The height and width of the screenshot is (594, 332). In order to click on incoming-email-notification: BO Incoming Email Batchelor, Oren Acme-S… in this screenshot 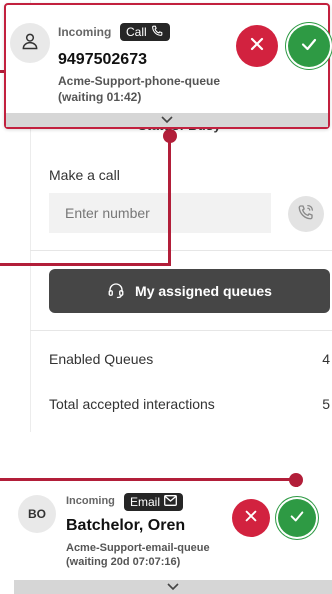, I will do `click(173, 533)`.